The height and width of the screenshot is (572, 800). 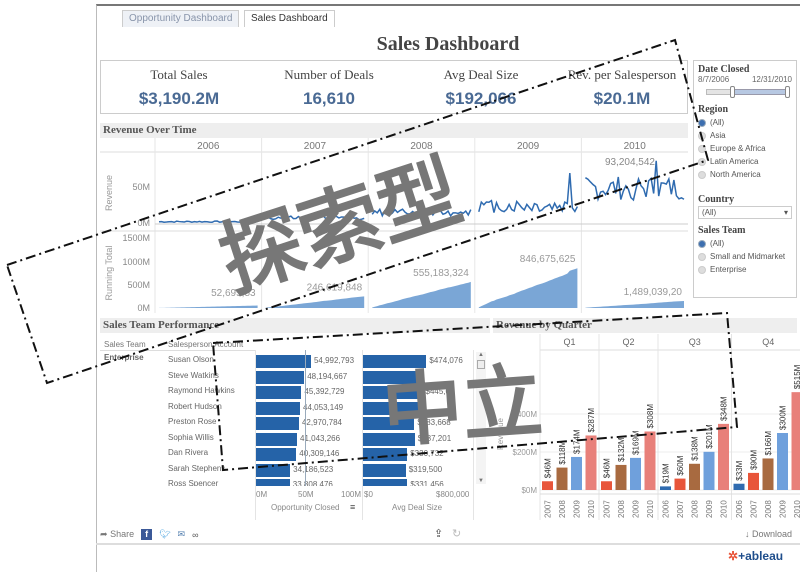 I want to click on table-row: Preston Rose 42,970,784 $383,668, so click(x=295, y=423).